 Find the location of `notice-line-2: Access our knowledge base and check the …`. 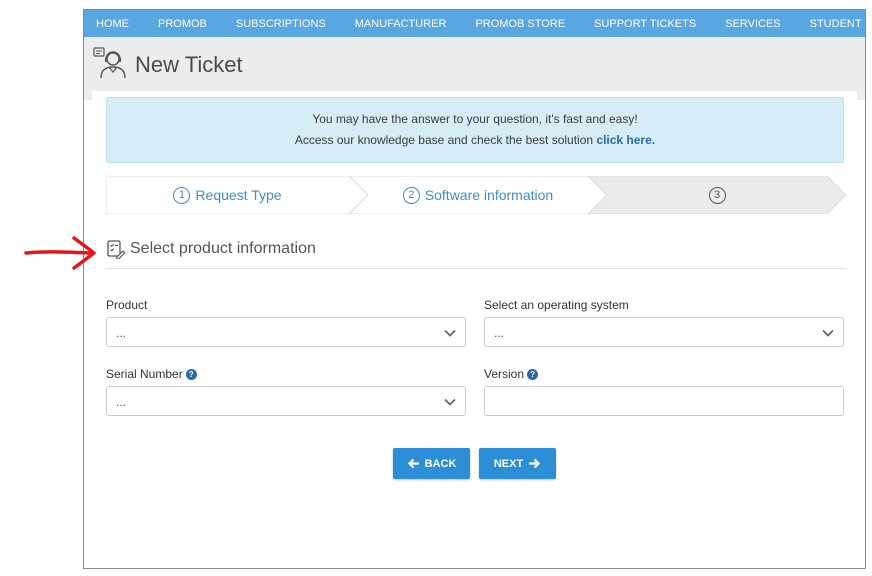

notice-line-2: Access our knowledge base and check the … is located at coordinates (475, 140).